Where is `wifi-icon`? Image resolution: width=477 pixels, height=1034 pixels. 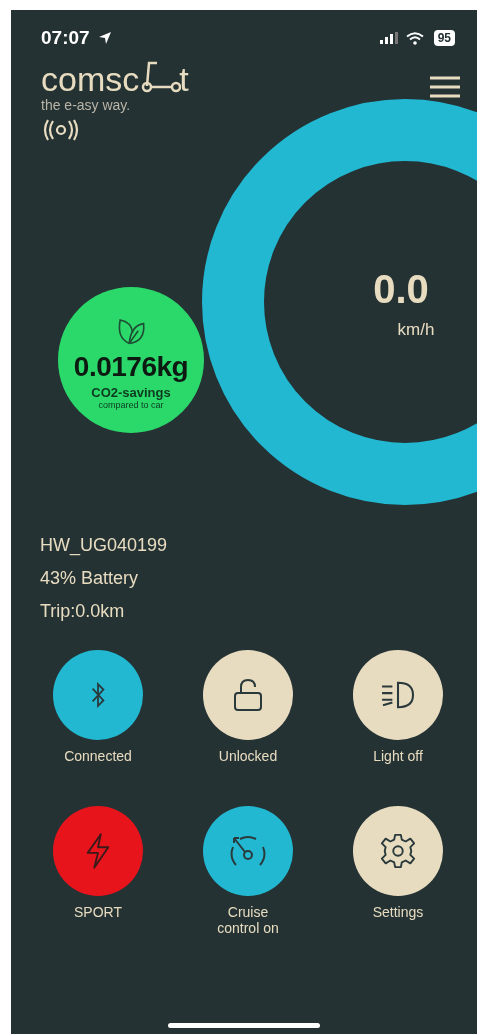
wifi-icon is located at coordinates (414, 38).